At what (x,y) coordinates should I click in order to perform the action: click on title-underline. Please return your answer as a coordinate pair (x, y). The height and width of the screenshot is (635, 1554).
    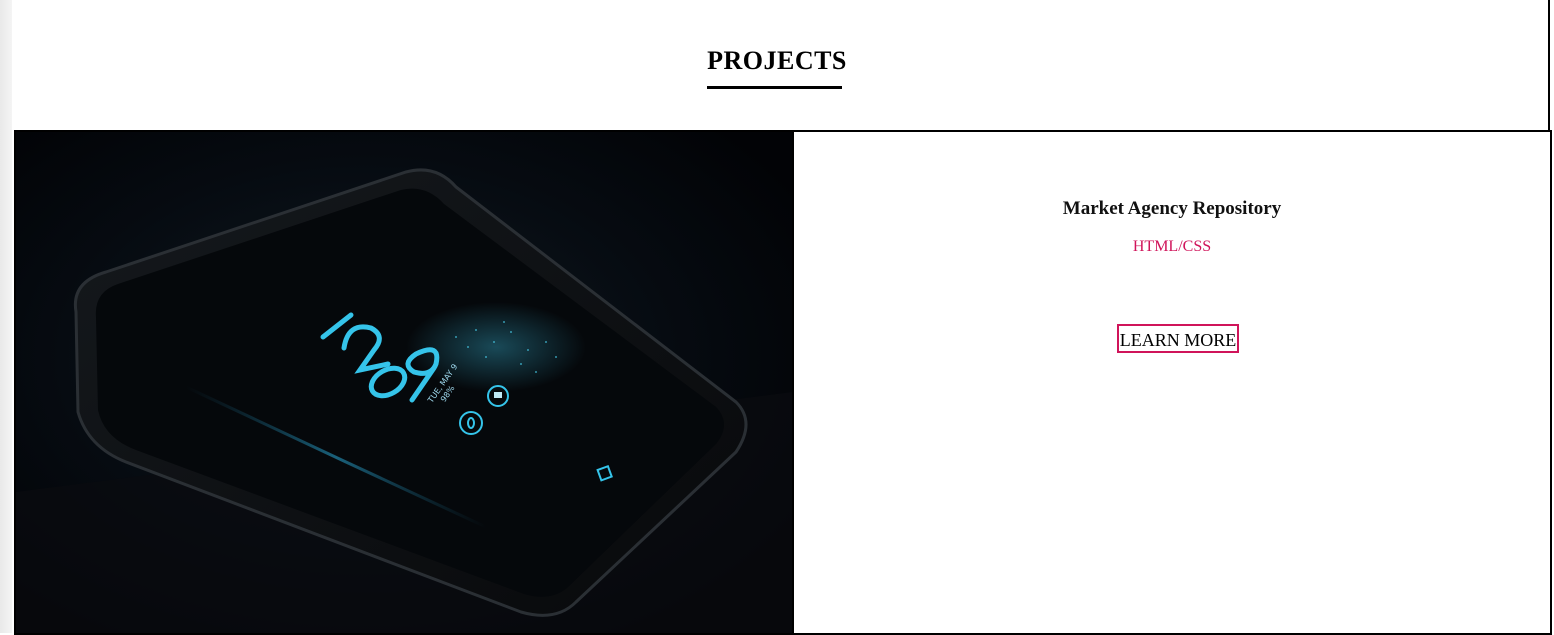
    Looking at the image, I should click on (774, 87).